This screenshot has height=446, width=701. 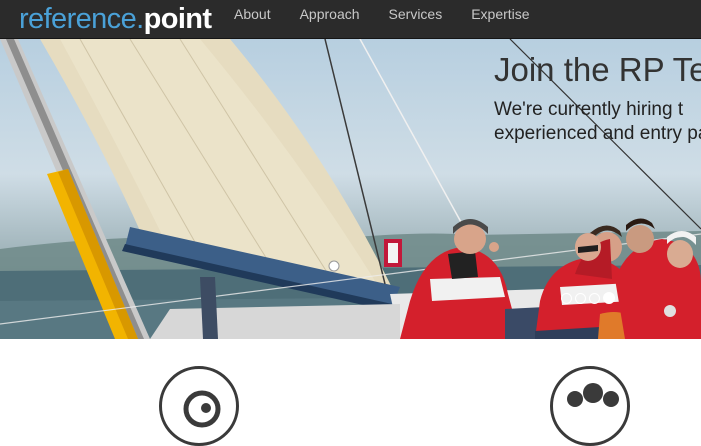 What do you see at coordinates (597, 69) in the screenshot?
I see `hero-title: Join the RP Te` at bounding box center [597, 69].